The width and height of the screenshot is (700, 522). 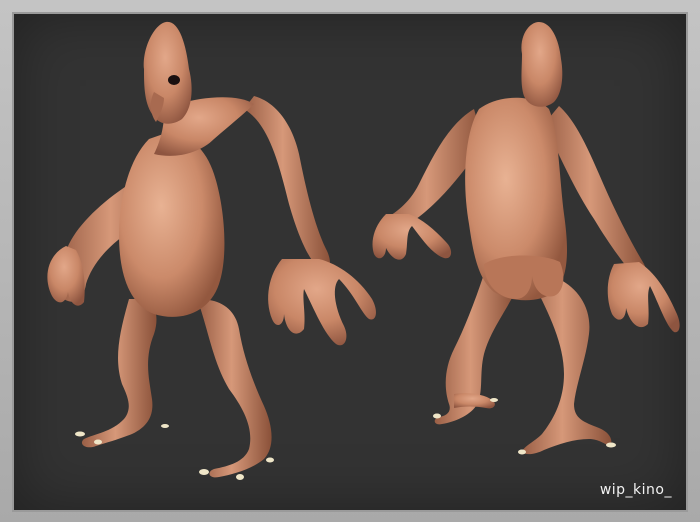 I want to click on watermark-text: wip_kino_, so click(x=635, y=490).